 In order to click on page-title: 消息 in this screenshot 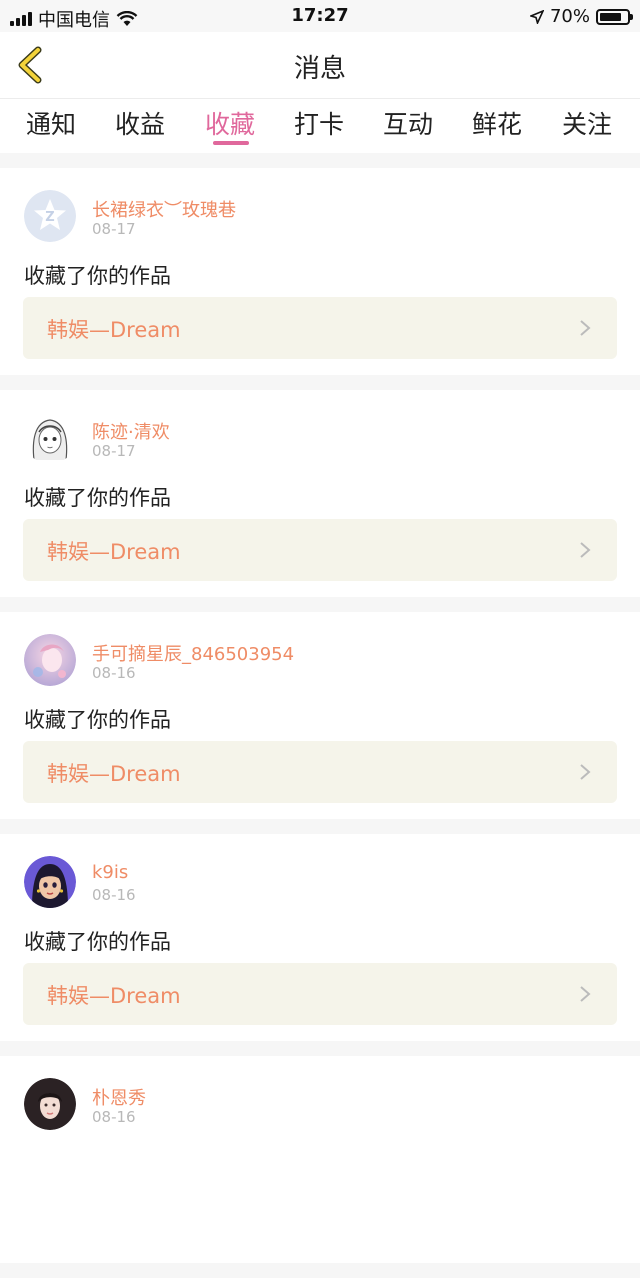, I will do `click(319, 69)`.